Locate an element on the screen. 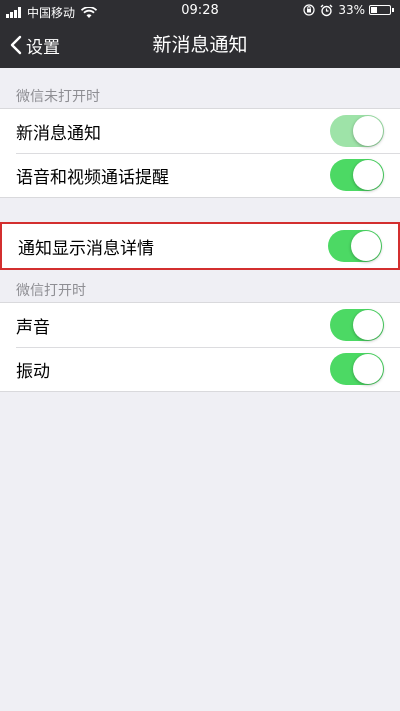  sound-toggle is located at coordinates (357, 325).